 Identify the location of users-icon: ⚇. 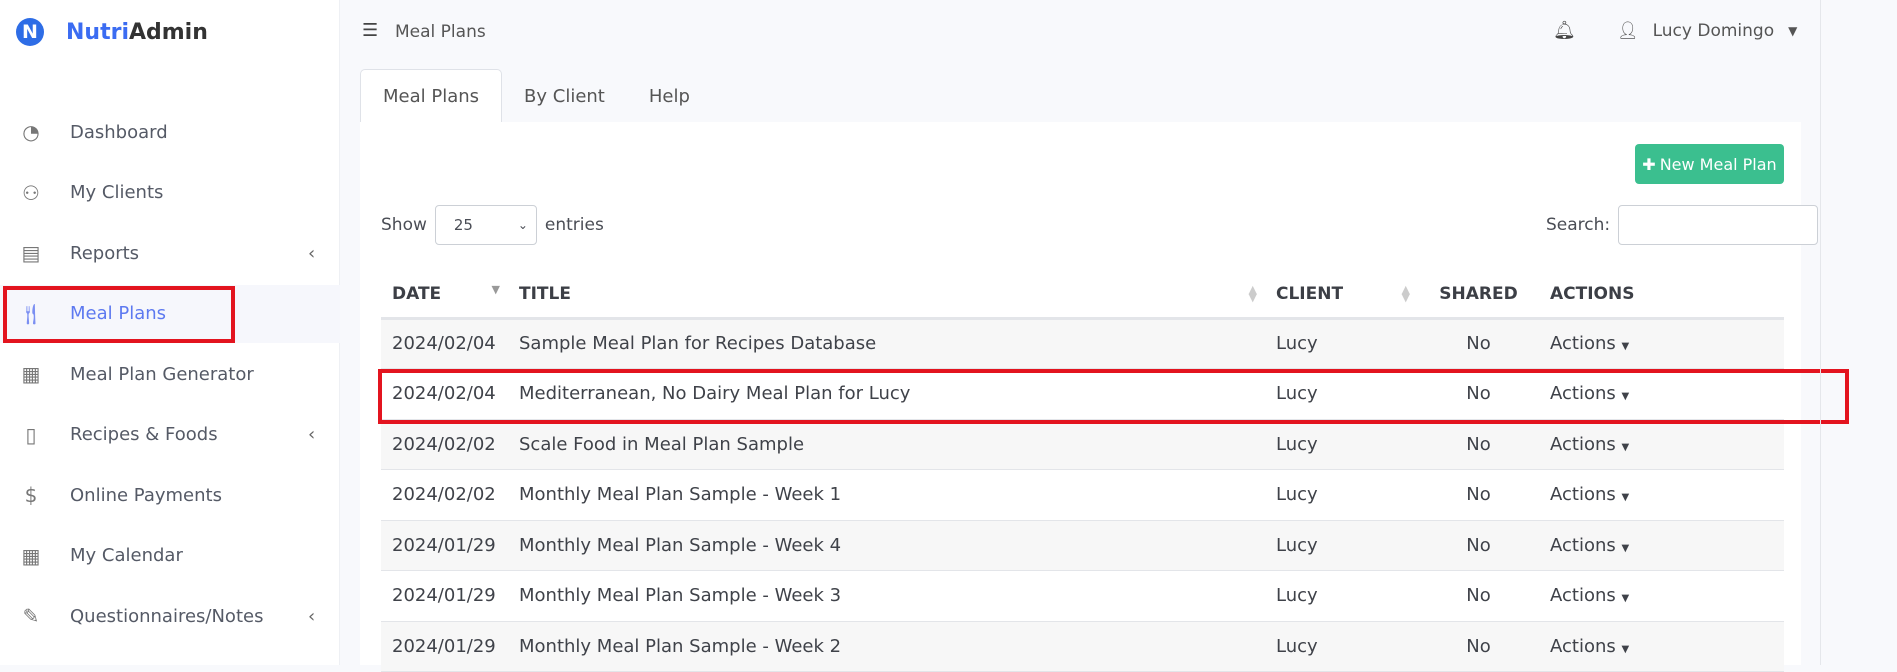
(31, 192).